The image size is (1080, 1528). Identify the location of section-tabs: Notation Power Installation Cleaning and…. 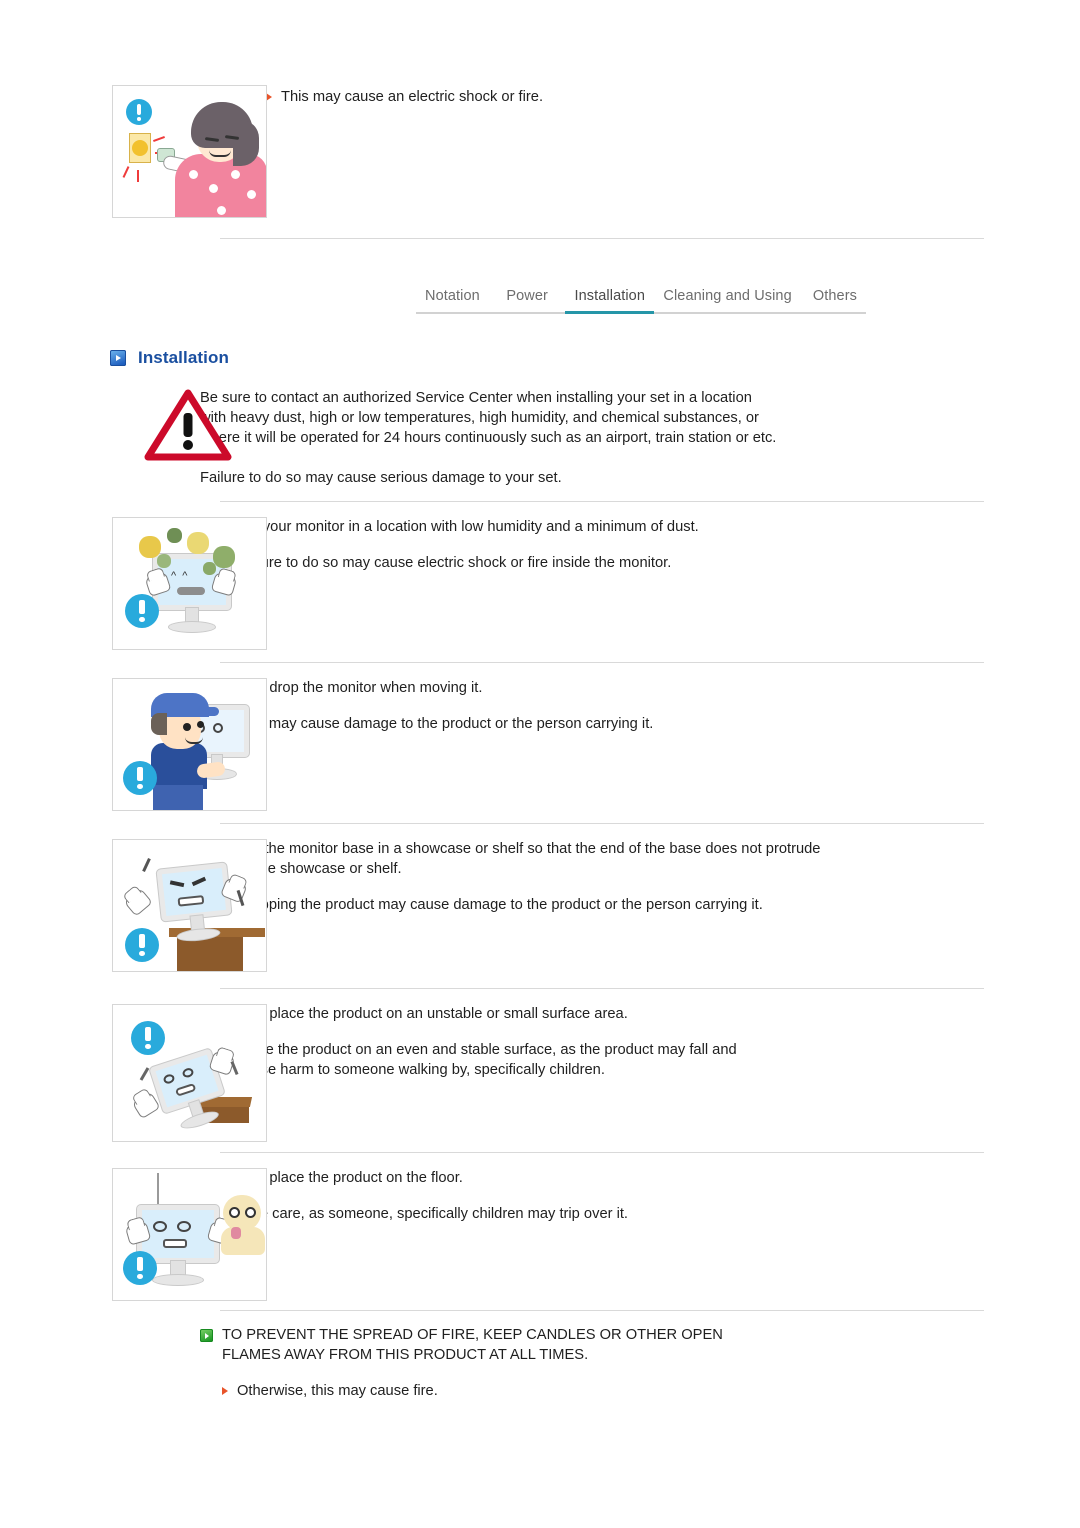
(641, 301).